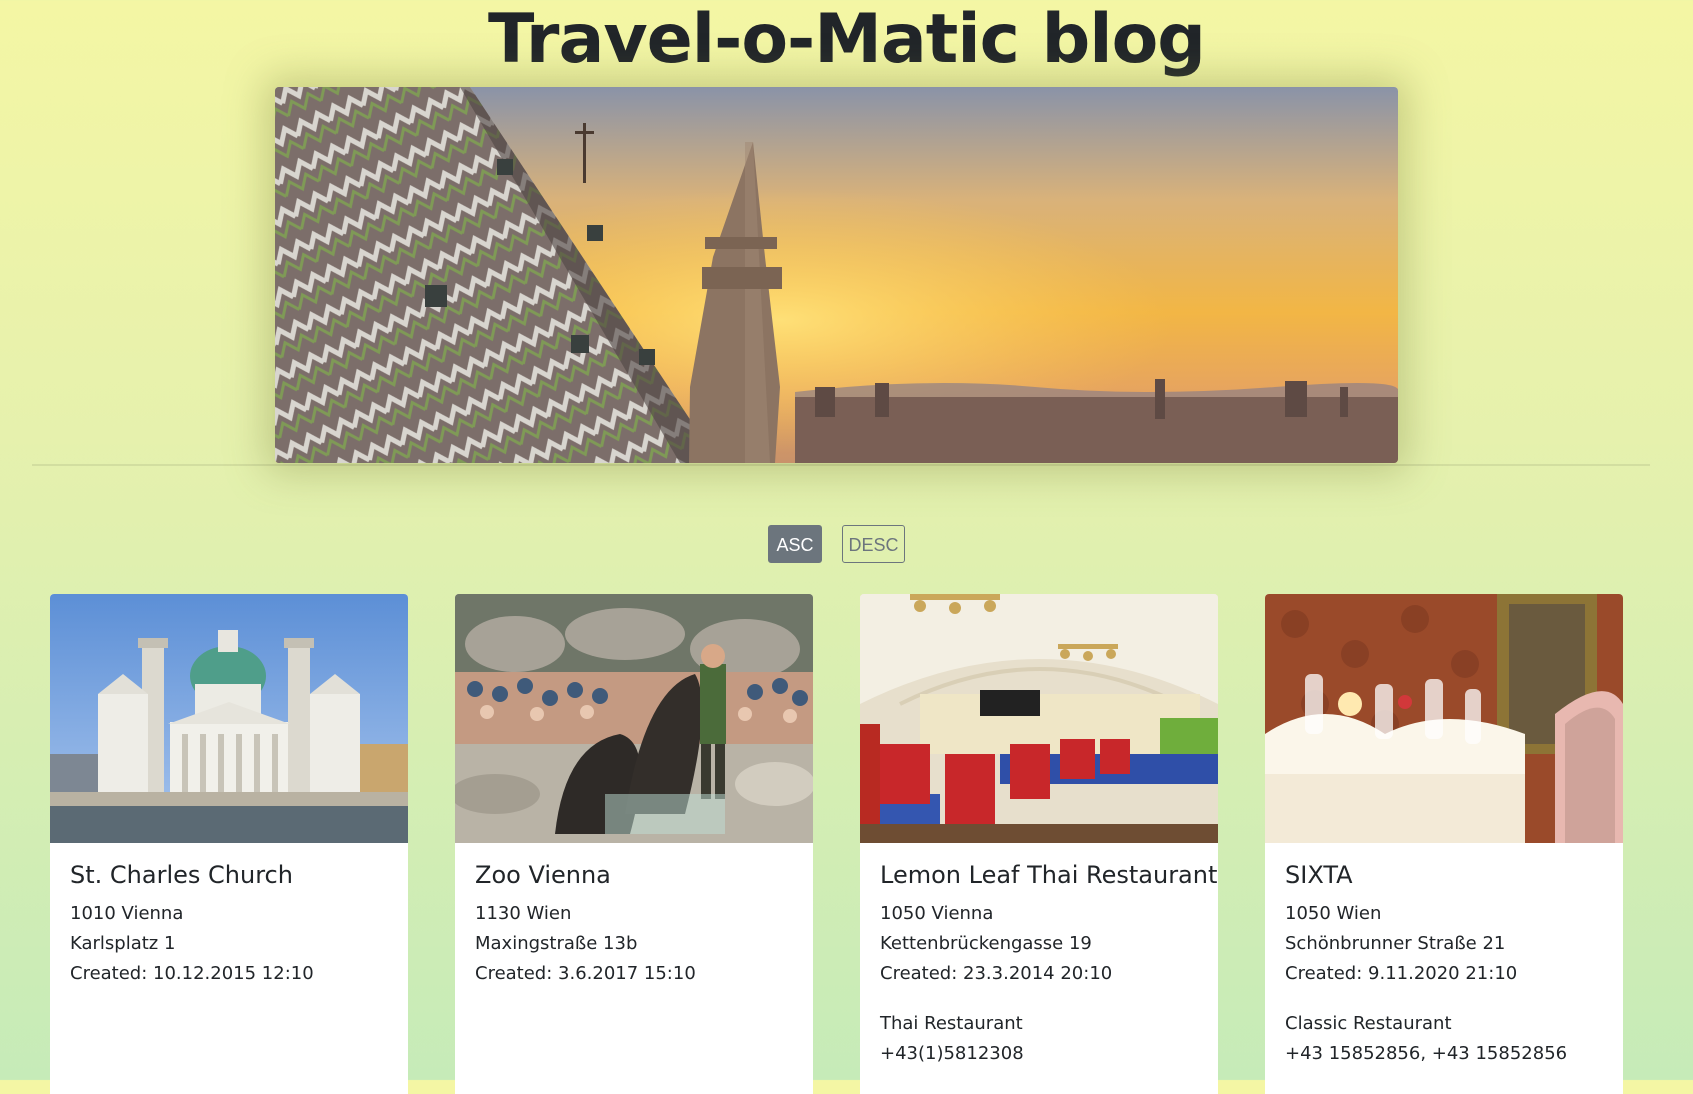  Describe the element at coordinates (523, 913) in the screenshot. I see `card-zip-city: 1130 Wien` at that location.